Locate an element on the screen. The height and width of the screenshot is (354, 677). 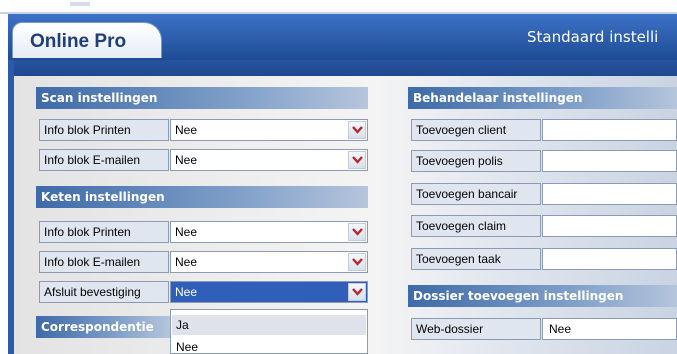
keten-row-label: Afsluit bevestiging is located at coordinates (104, 292).